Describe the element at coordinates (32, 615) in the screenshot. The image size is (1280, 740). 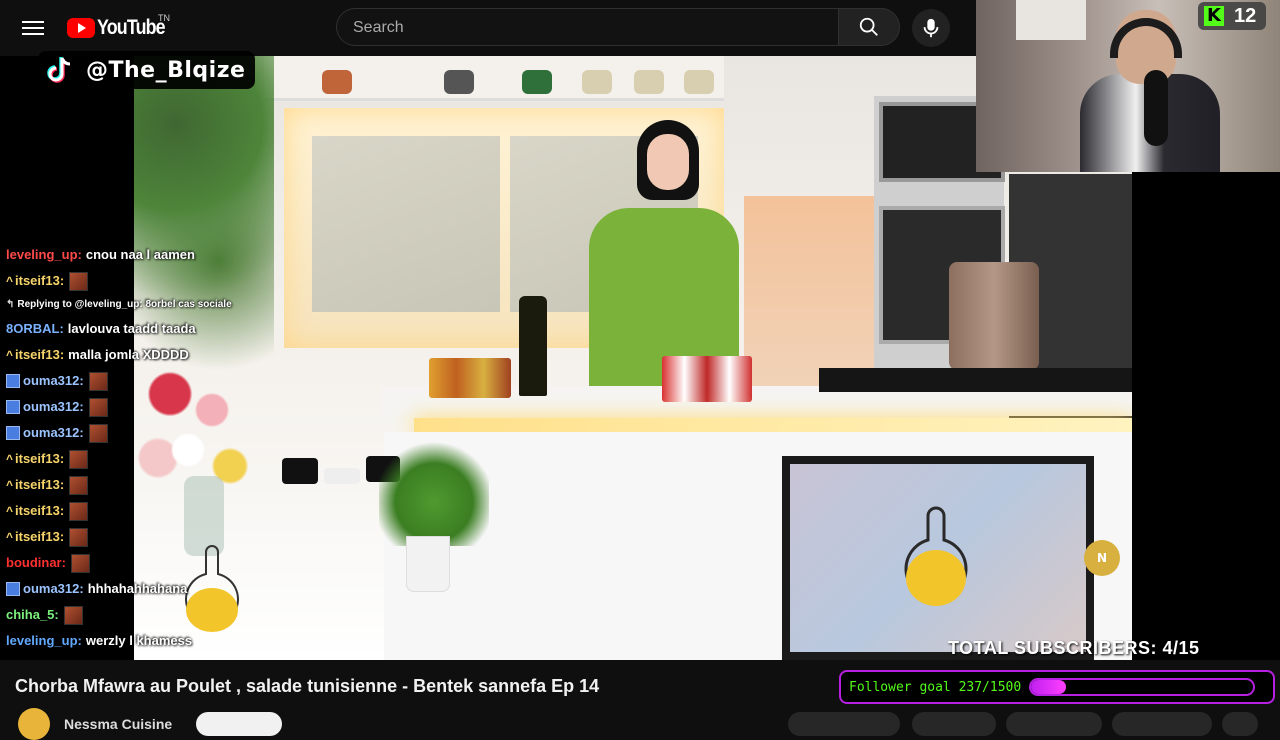
I see `chat-username: chiha_5:` at that location.